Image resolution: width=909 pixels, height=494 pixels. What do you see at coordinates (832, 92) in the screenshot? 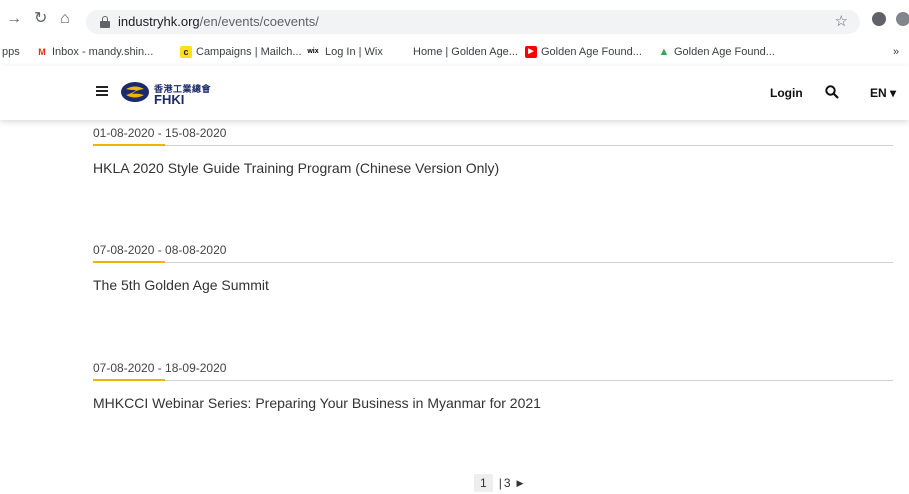
I see `search-icon` at bounding box center [832, 92].